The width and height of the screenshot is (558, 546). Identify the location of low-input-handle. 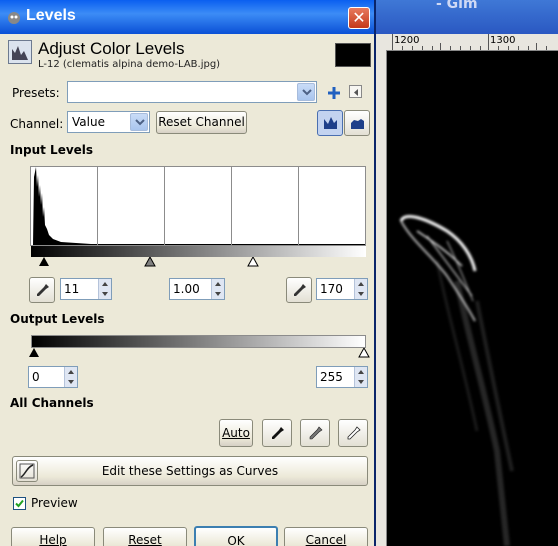
(44, 262).